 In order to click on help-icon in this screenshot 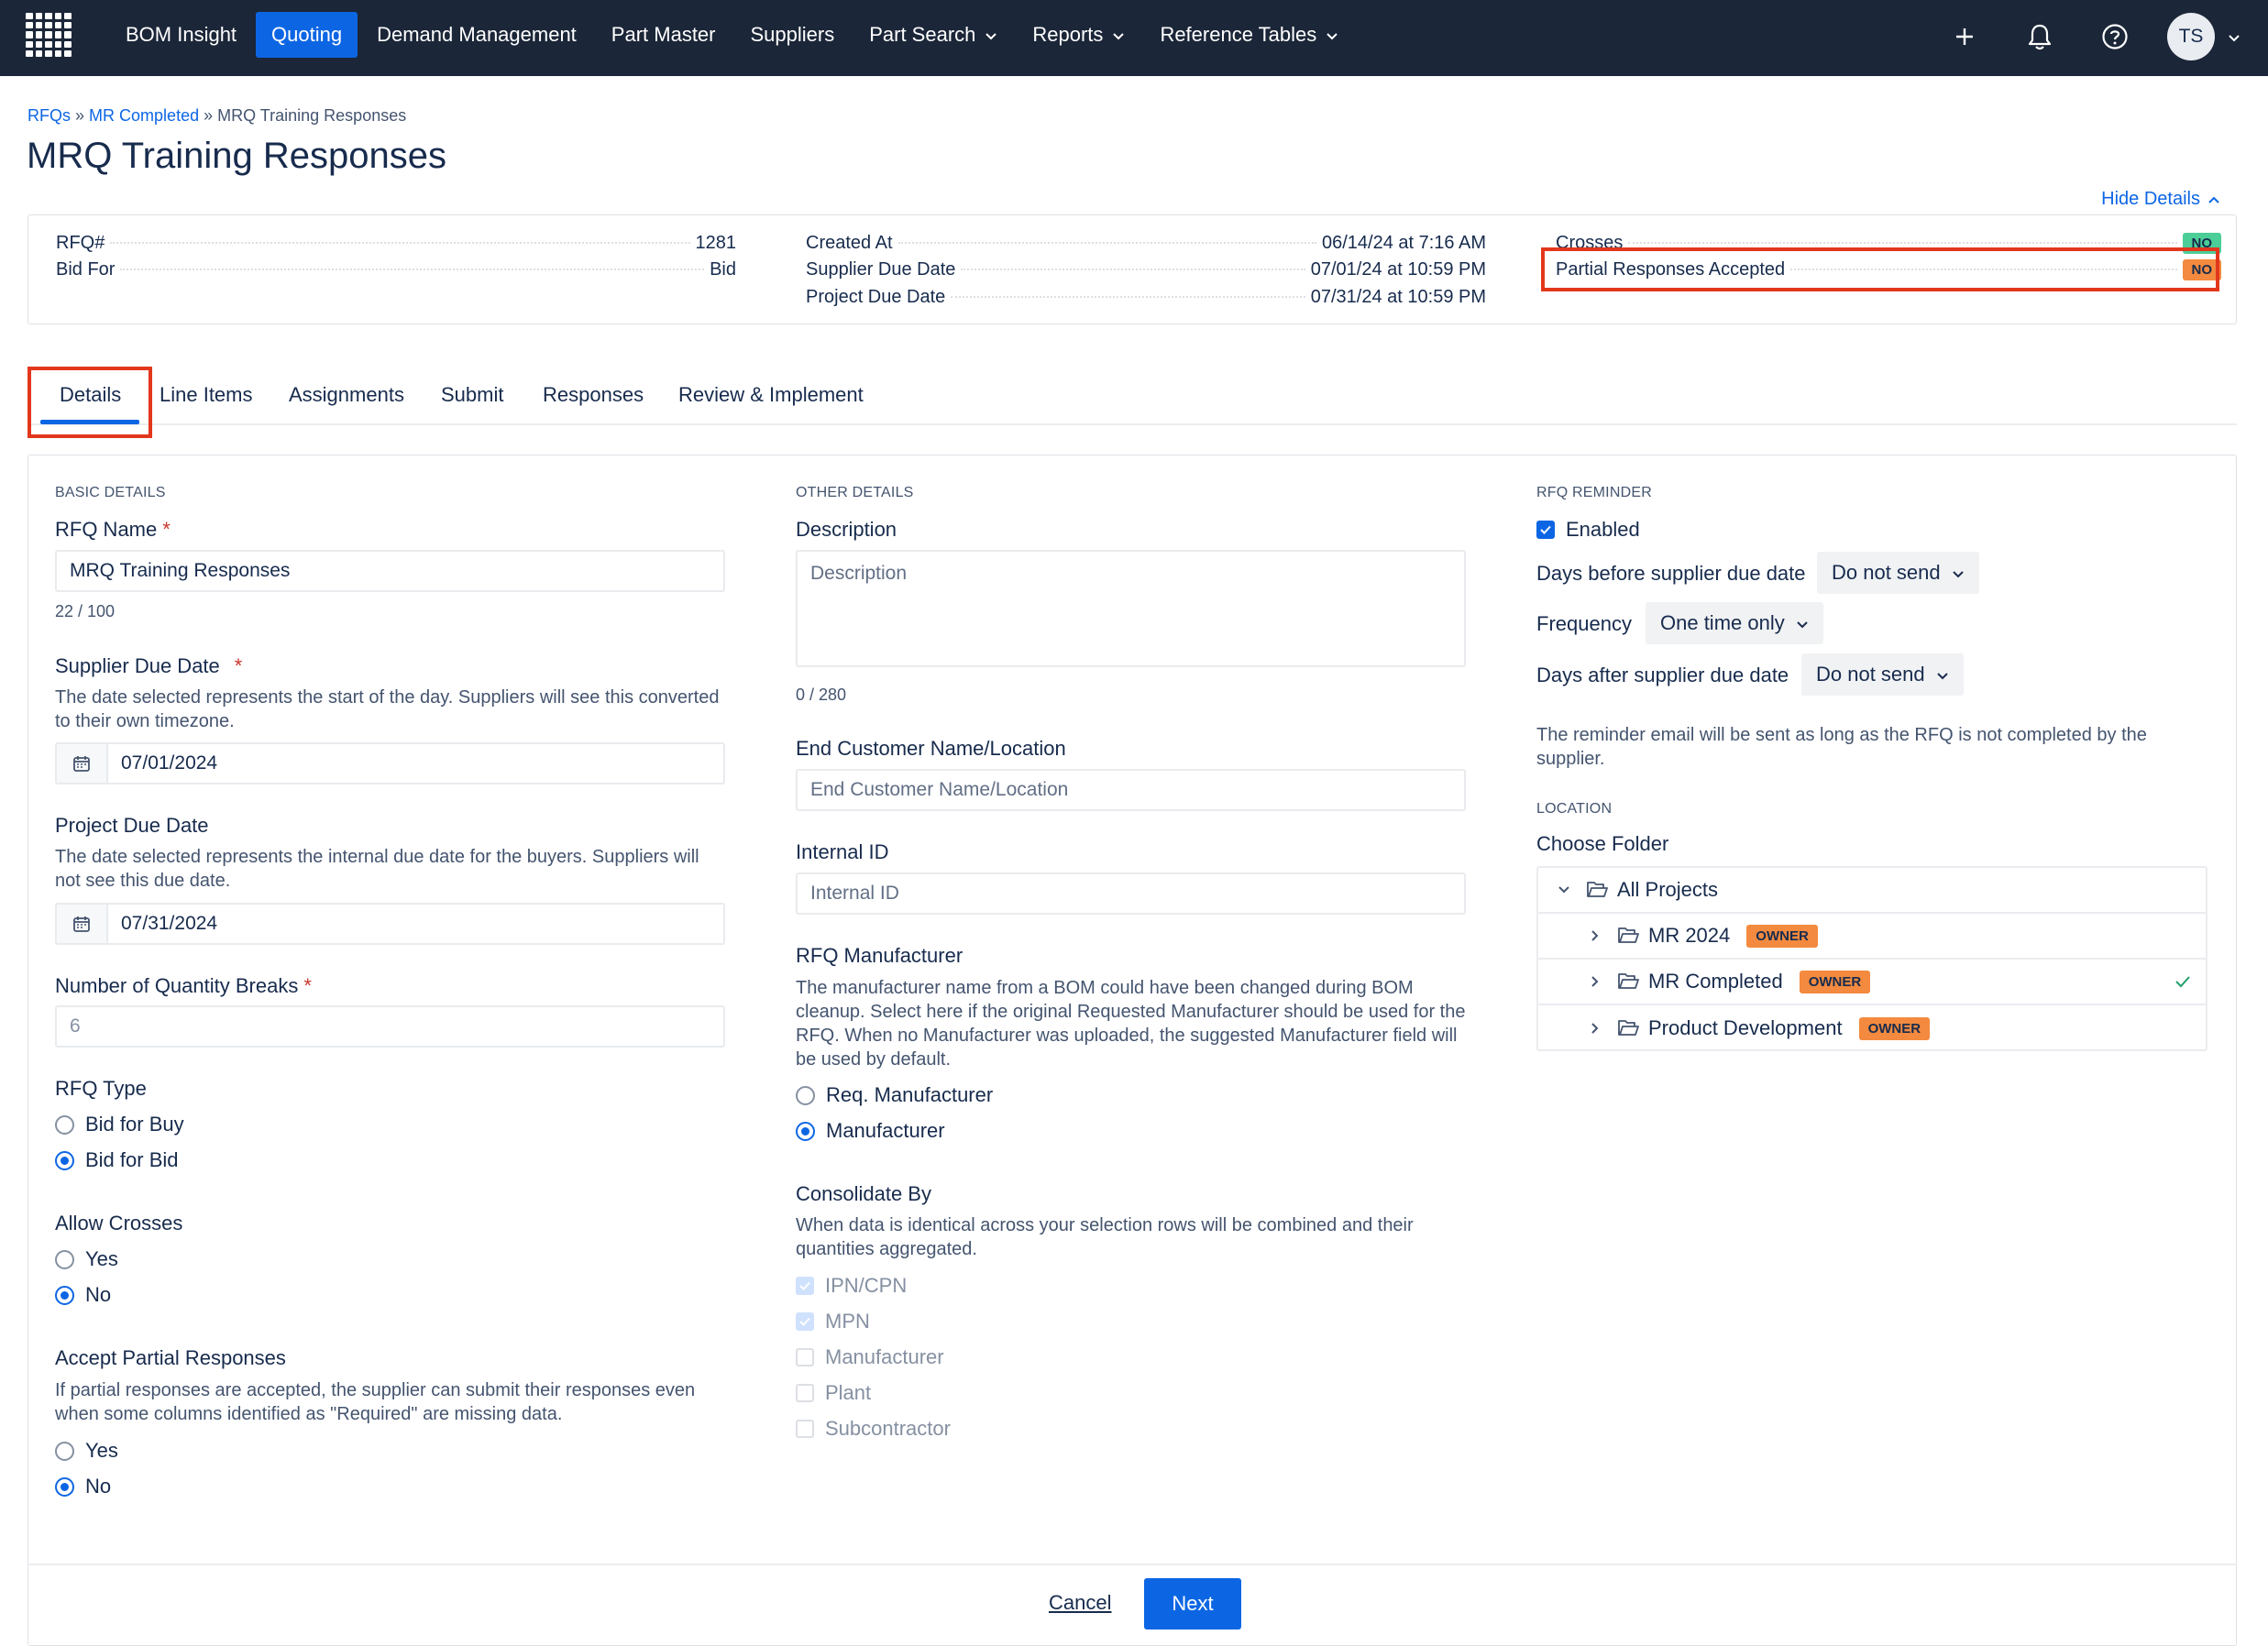, I will do `click(2115, 37)`.